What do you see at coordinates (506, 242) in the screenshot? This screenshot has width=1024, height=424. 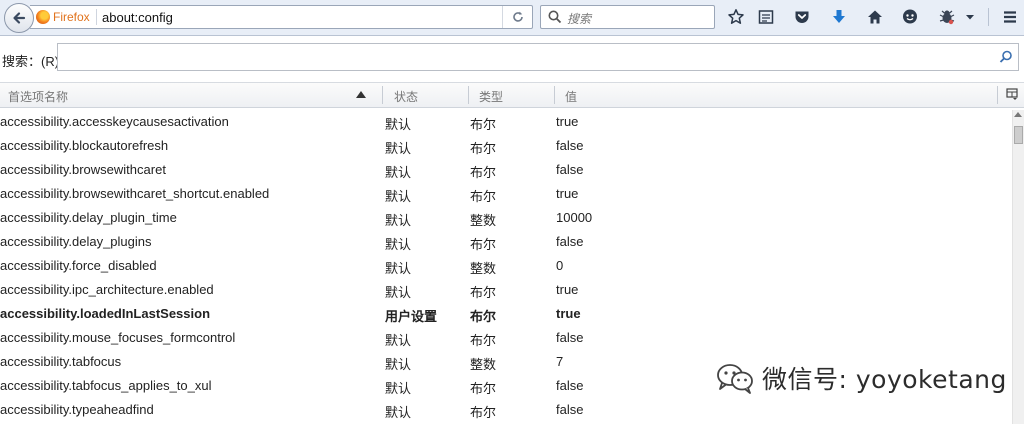 I see `table-row: accessibility.delay_plugins 默认 布尔 false` at bounding box center [506, 242].